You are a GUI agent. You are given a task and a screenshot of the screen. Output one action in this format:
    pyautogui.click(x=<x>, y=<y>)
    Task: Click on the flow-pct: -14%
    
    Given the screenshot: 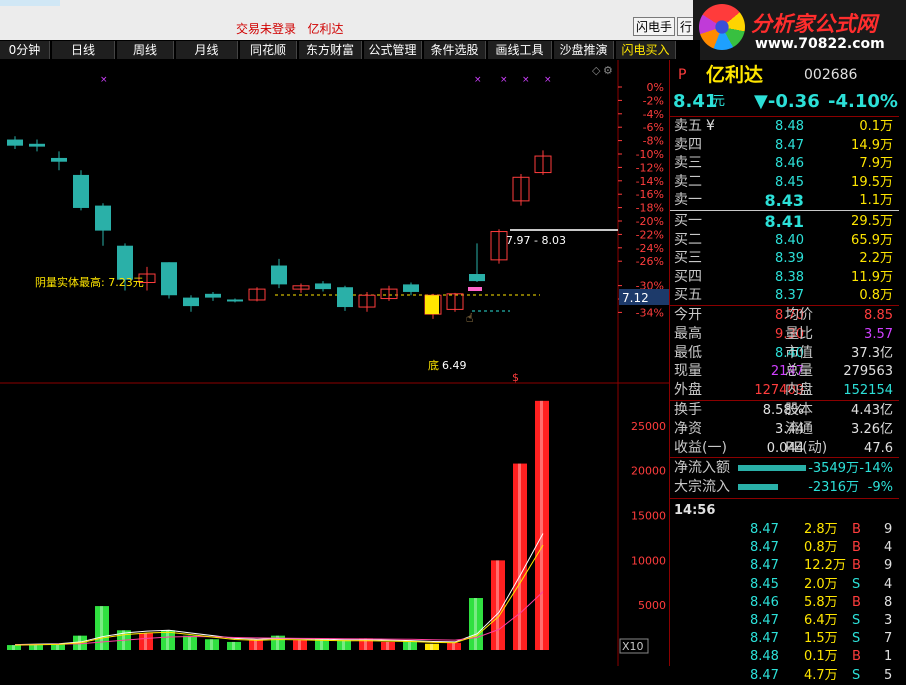 What is the action you would take?
    pyautogui.click(x=876, y=468)
    